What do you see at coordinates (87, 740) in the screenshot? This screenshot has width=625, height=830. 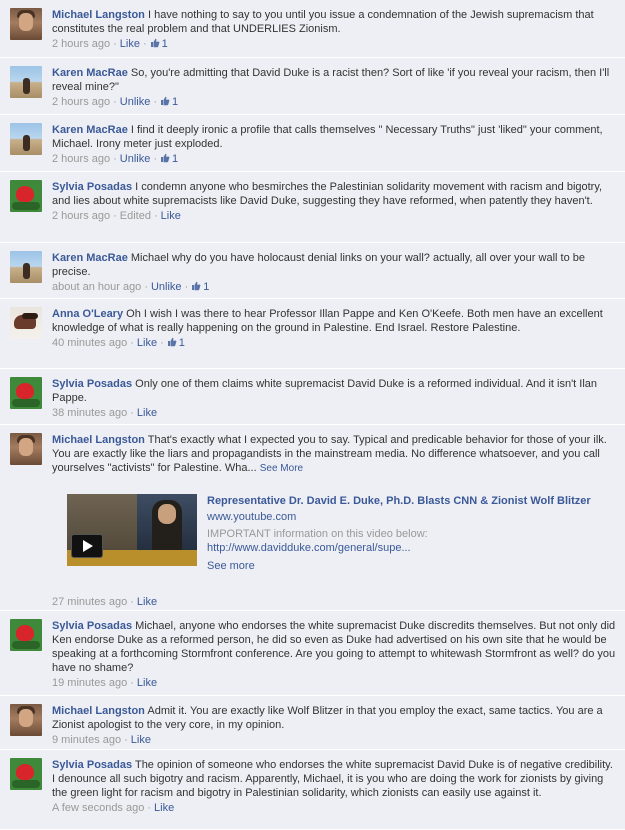 I see `comment-timestamp: 9 minutes ago` at bounding box center [87, 740].